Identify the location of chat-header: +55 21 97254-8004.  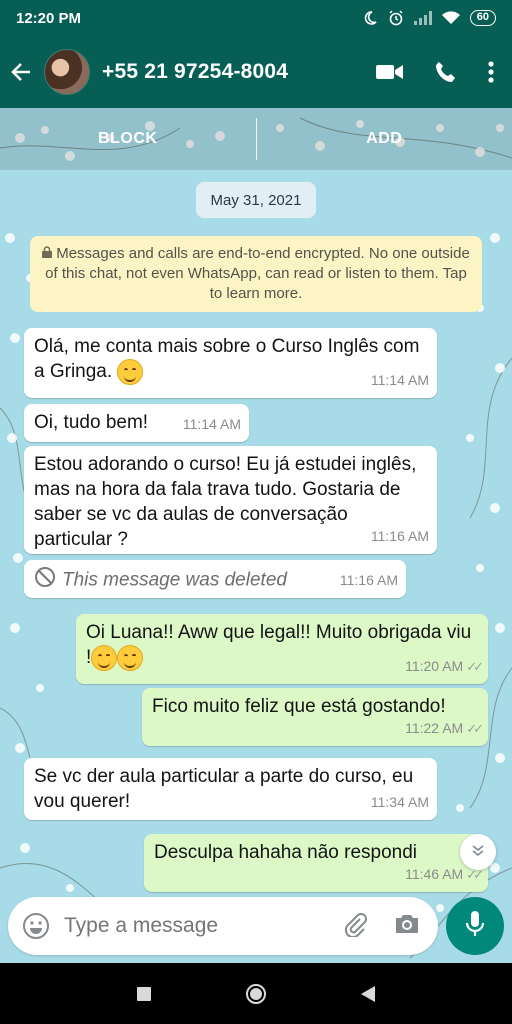
(256, 72).